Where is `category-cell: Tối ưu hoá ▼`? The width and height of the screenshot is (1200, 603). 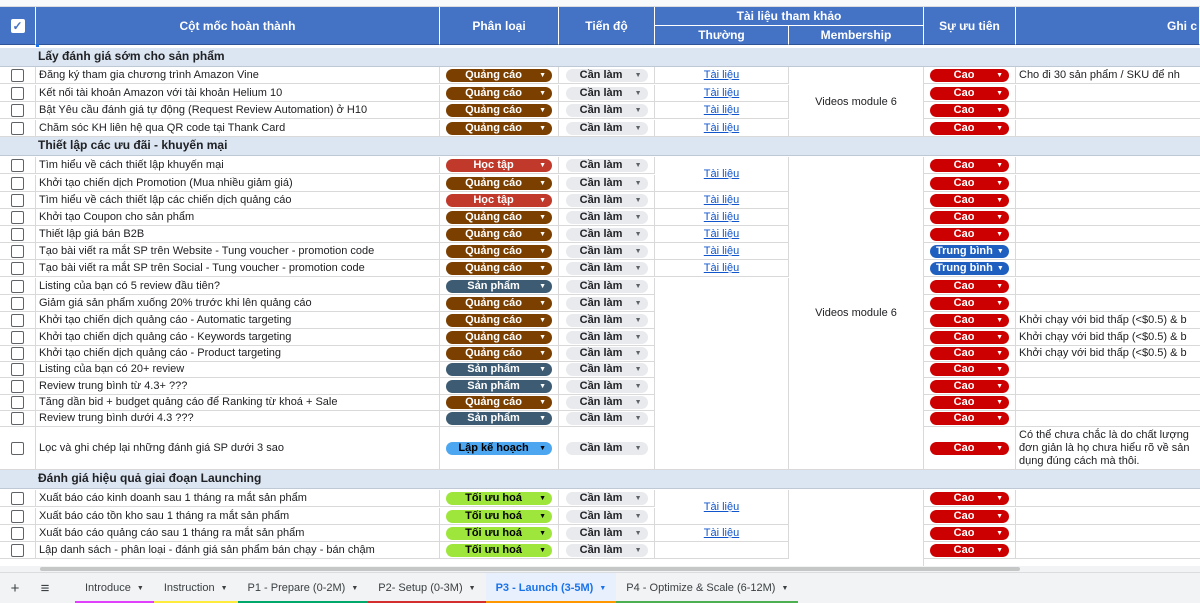 category-cell: Tối ưu hoá ▼ is located at coordinates (499, 533).